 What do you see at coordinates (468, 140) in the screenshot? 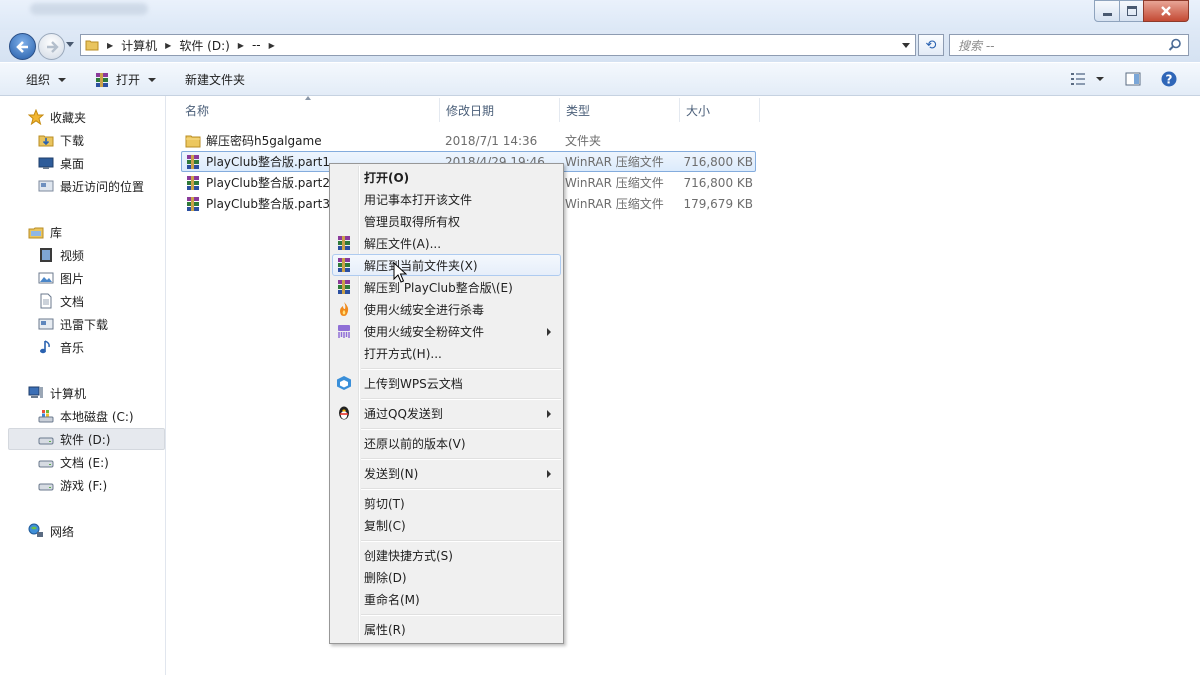
I see `file-row: 解压密码h5galgame 2018/7/1 14:36 文件夹` at bounding box center [468, 140].